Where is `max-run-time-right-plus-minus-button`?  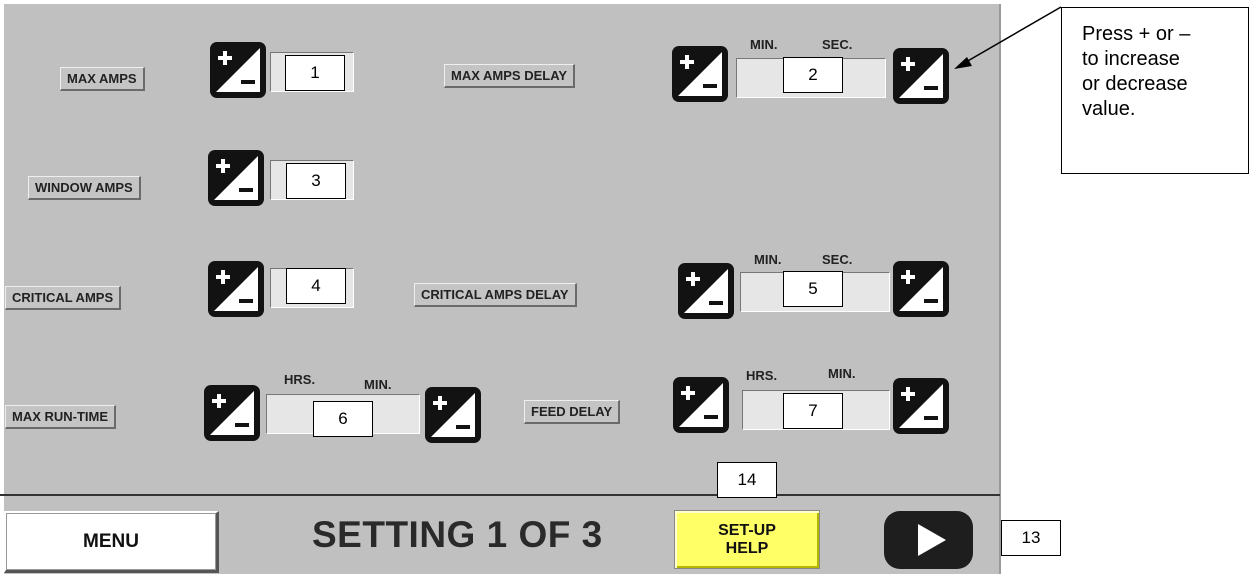 max-run-time-right-plus-minus-button is located at coordinates (453, 415).